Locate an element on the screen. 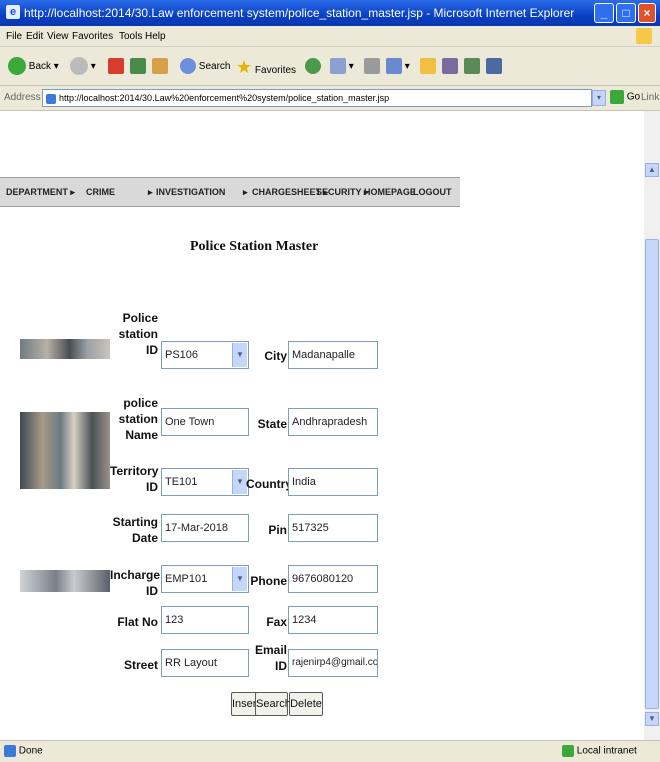  star-icon: ★ is located at coordinates (244, 67).